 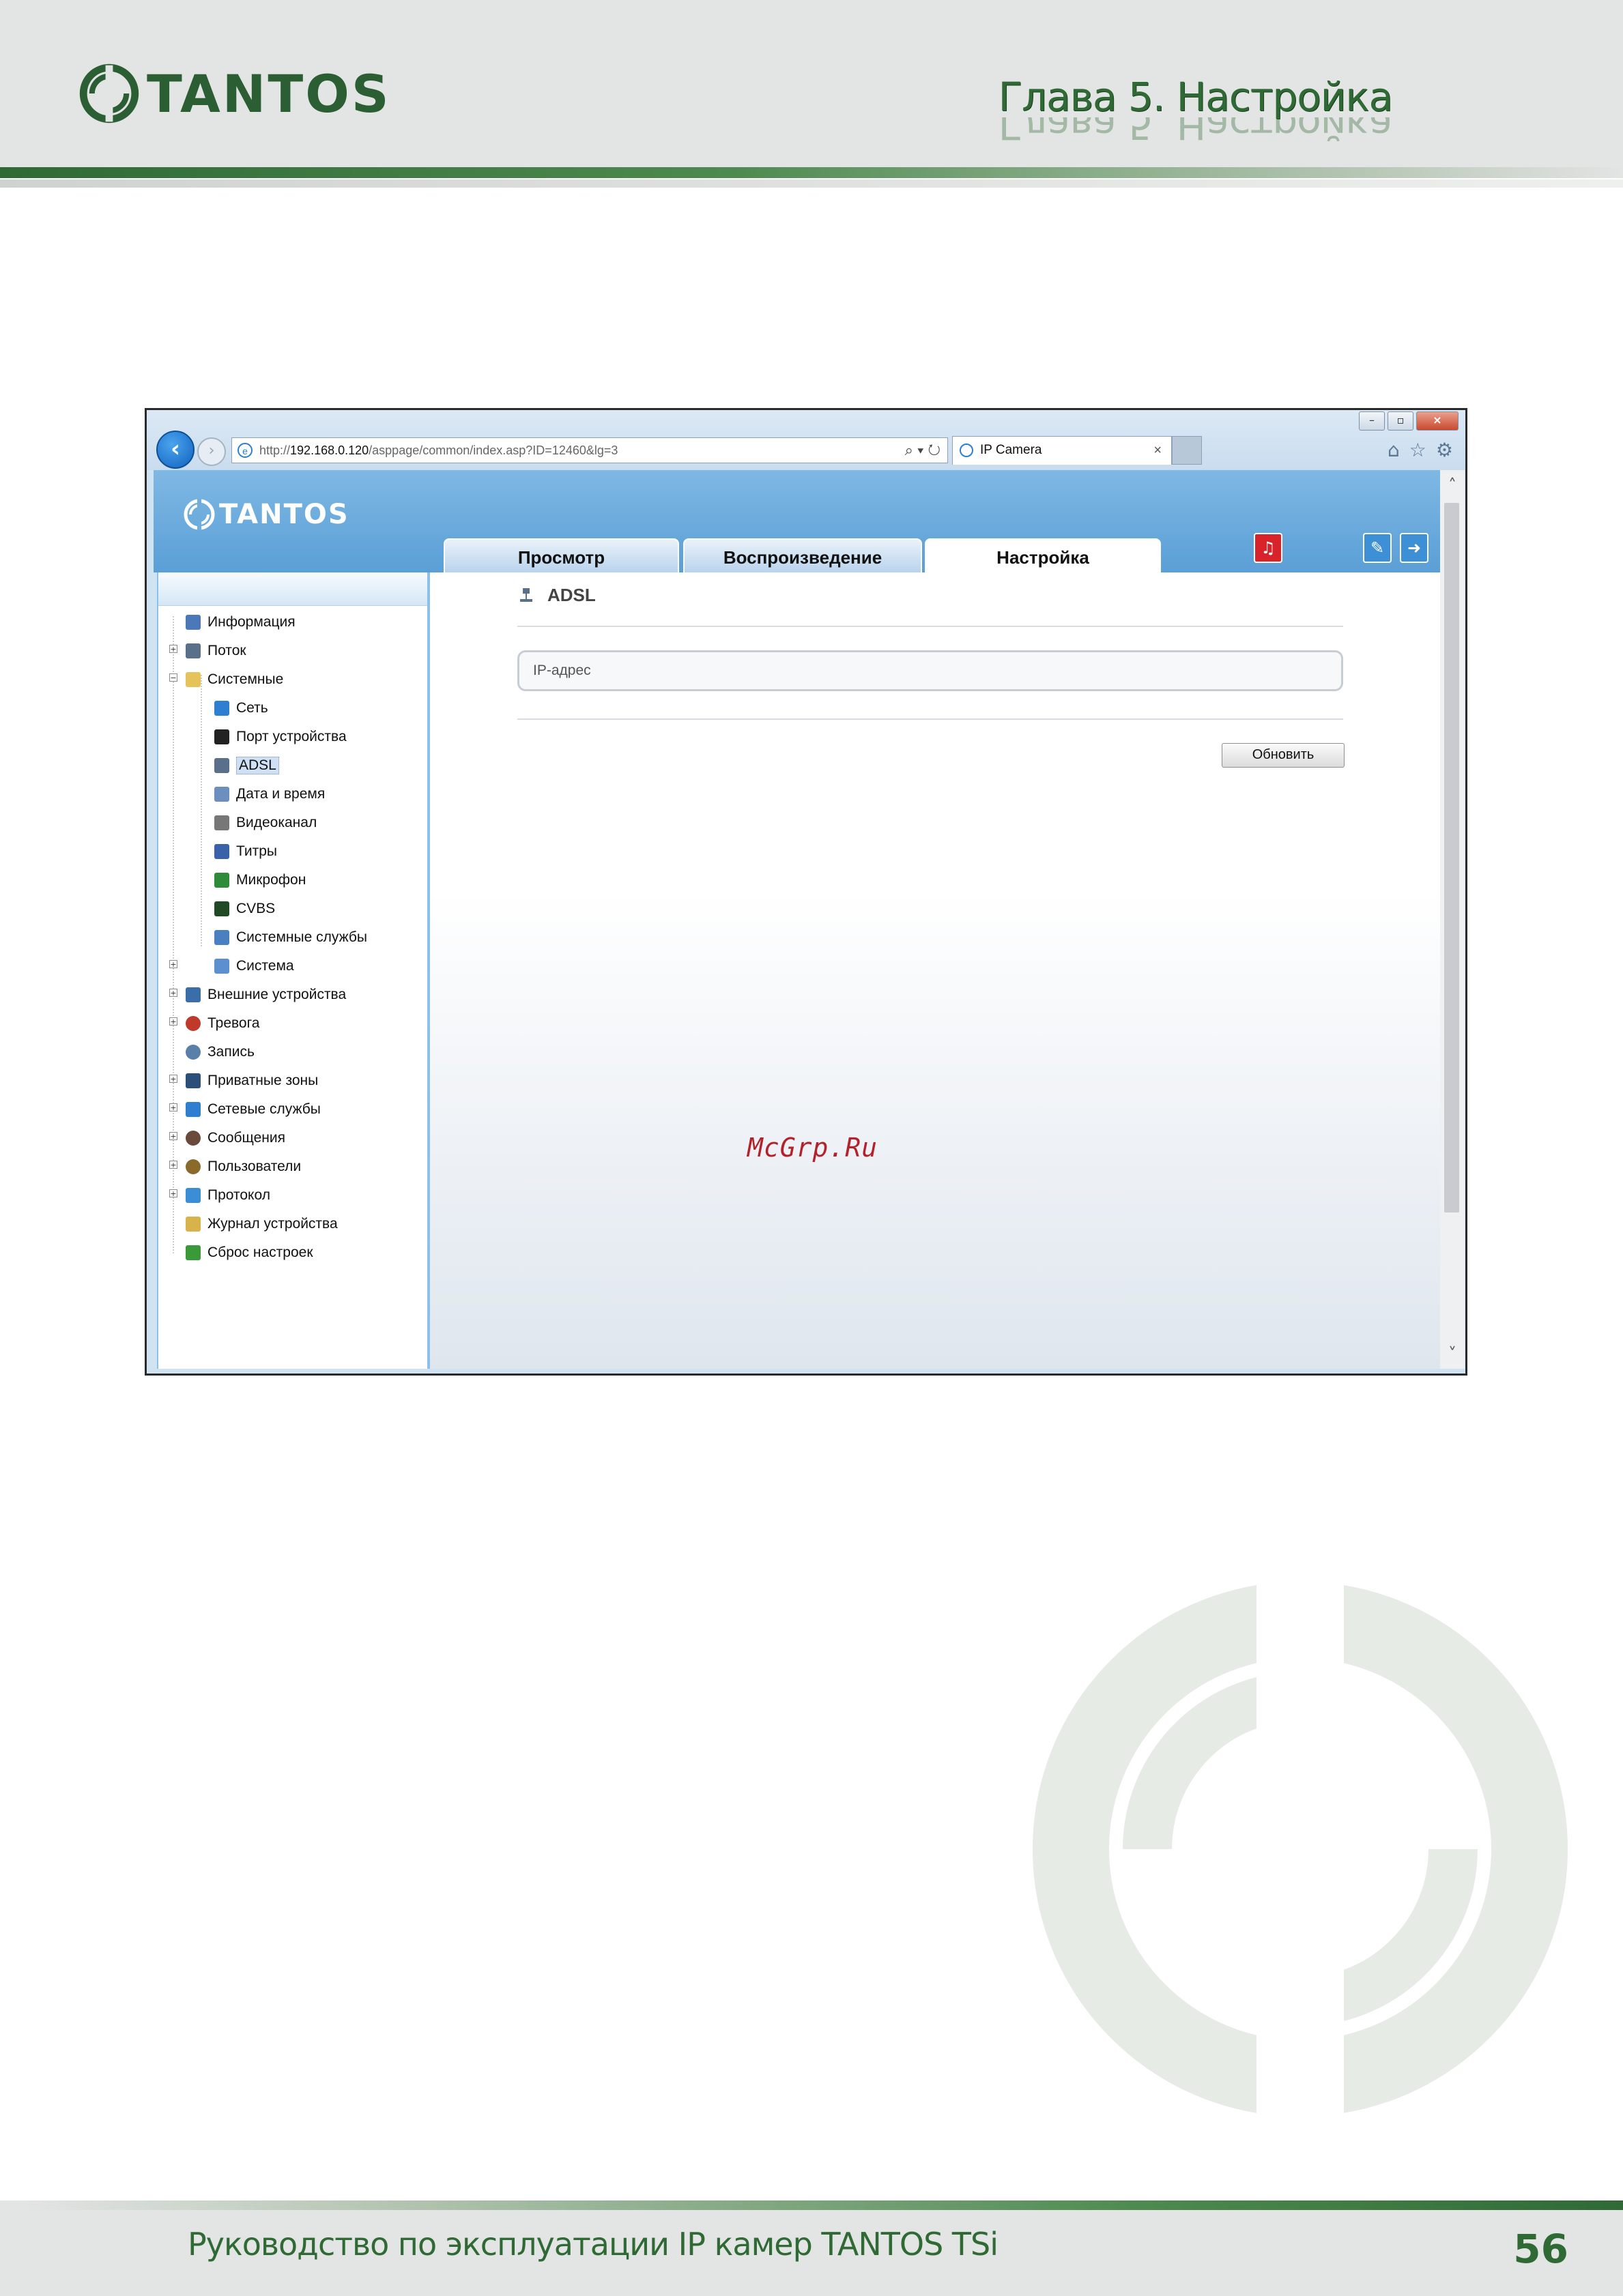 I want to click on browser-tab: IP Camera ×, so click(x=1062, y=450).